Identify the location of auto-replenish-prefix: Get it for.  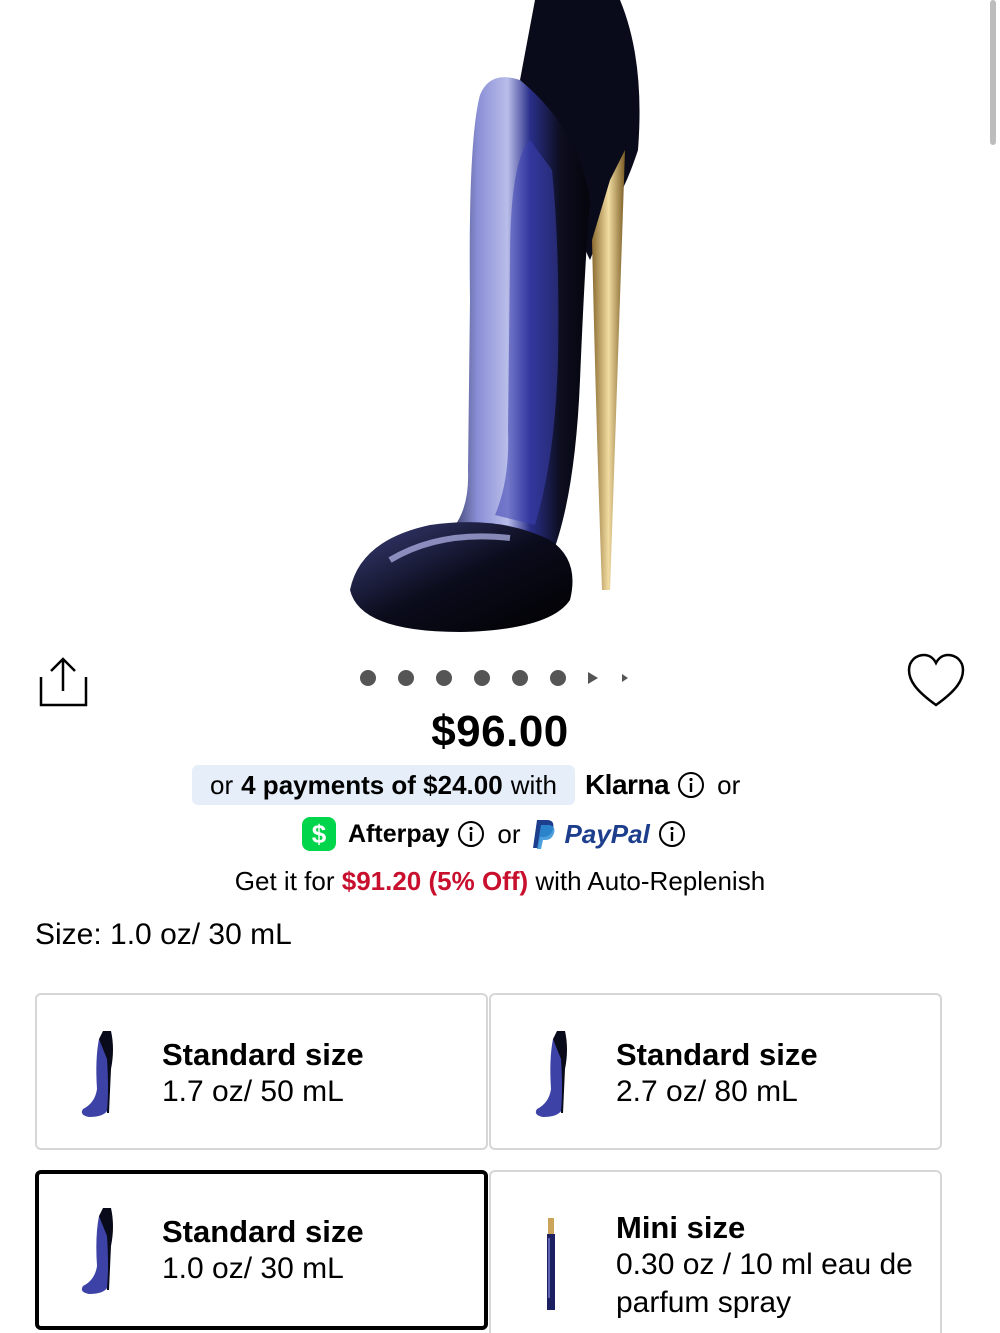
(284, 881).